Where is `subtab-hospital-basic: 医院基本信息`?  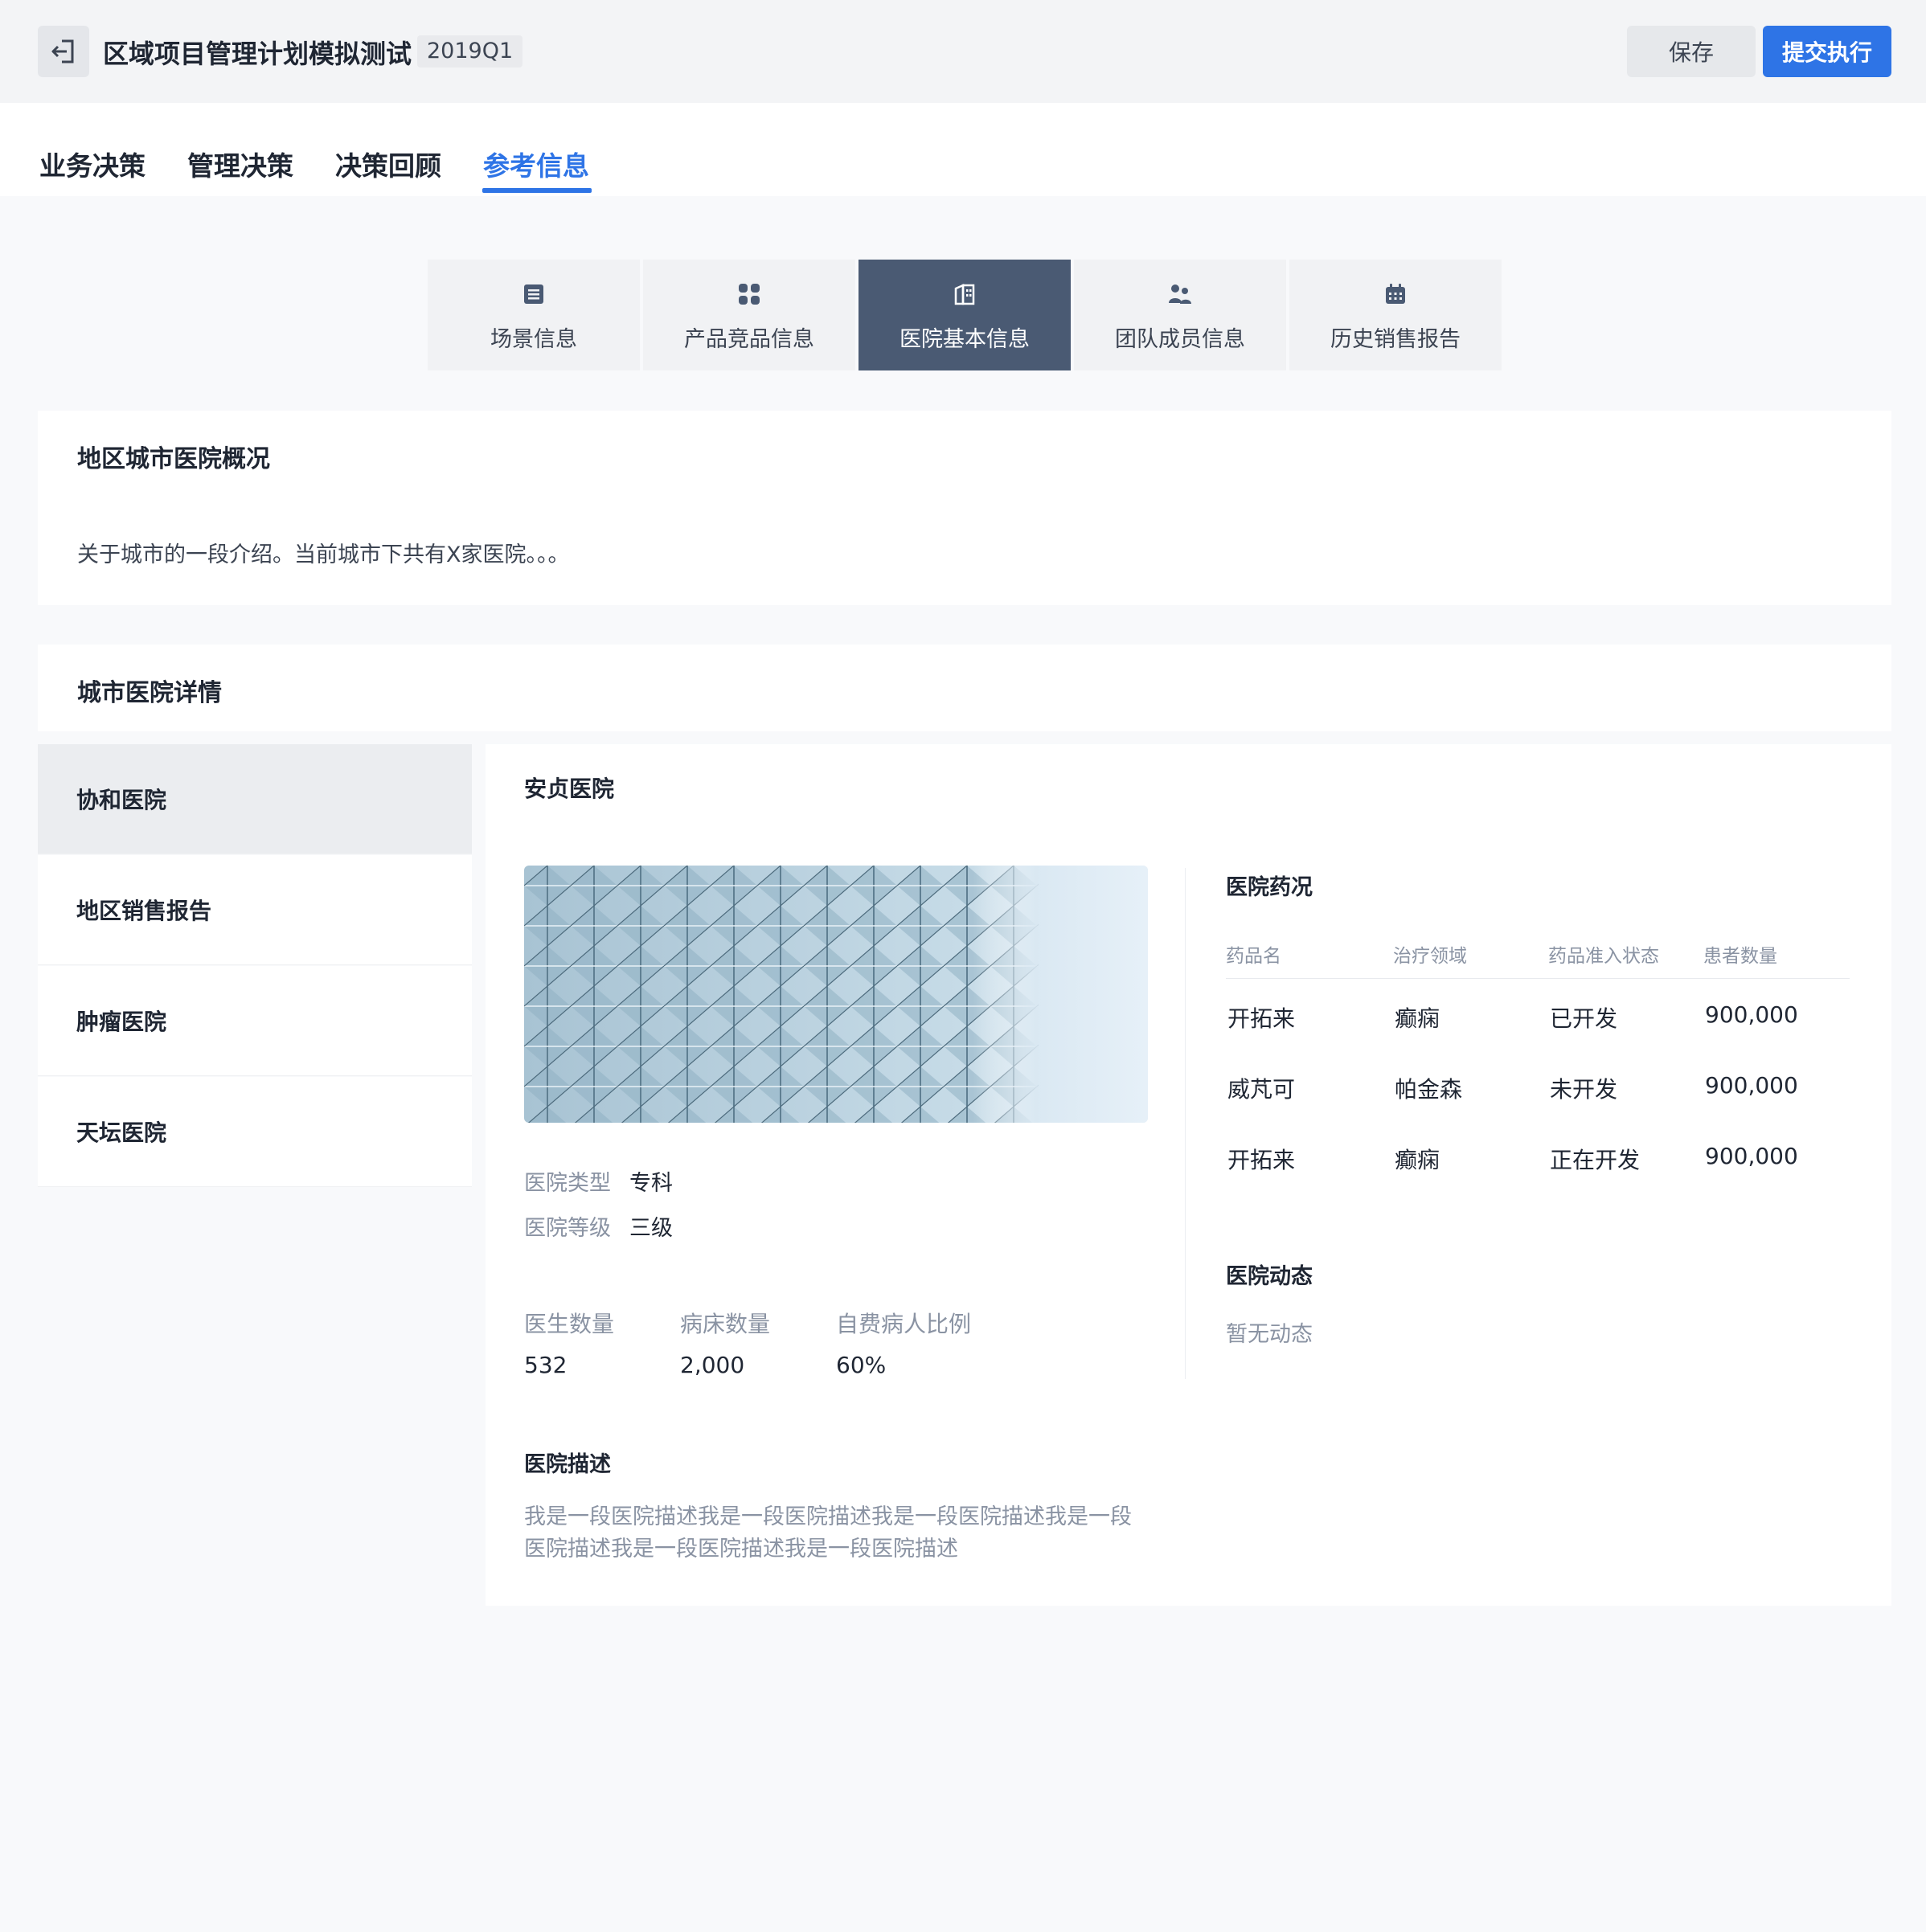 subtab-hospital-basic: 医院基本信息 is located at coordinates (965, 315).